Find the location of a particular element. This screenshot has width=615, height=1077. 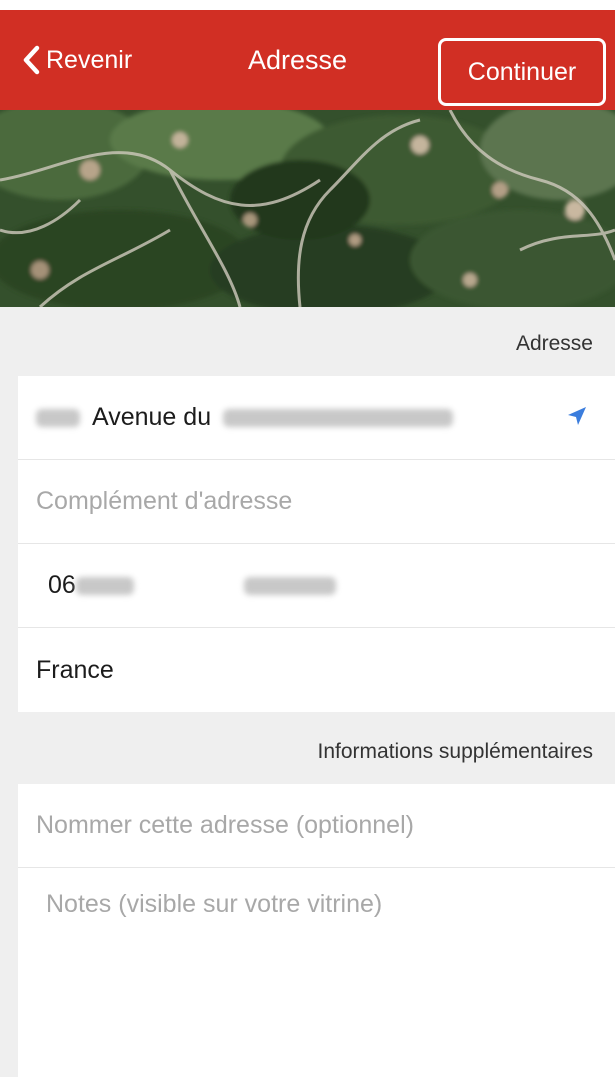

extra-info-section-header: Informations supplémentaires is located at coordinates (455, 751).